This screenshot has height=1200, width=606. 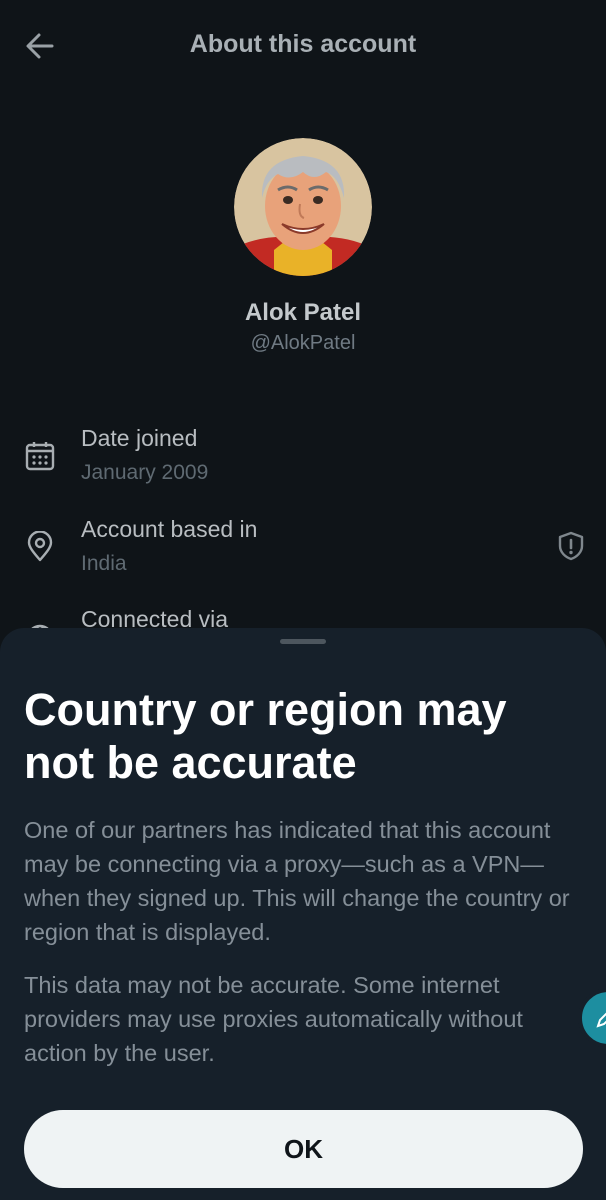 What do you see at coordinates (40, 546) in the screenshot?
I see `location-pin-icon` at bounding box center [40, 546].